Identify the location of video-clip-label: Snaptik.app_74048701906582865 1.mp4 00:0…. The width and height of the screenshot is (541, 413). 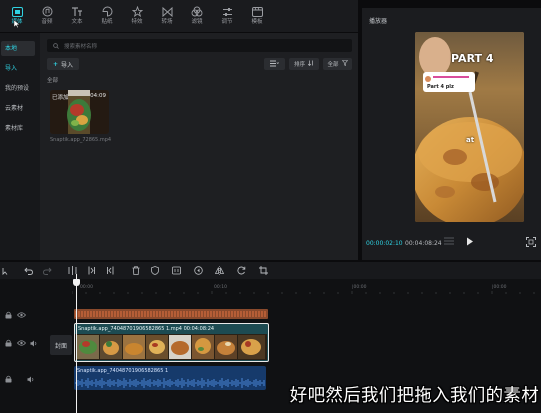
(146, 329).